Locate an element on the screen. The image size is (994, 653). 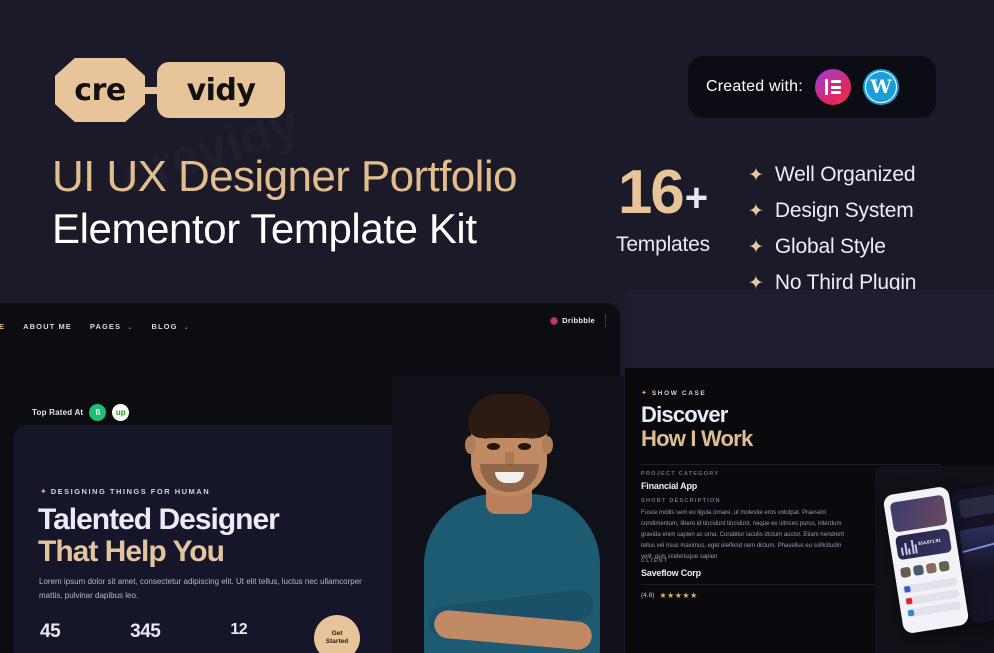
feature-label: Global Style is located at coordinates (830, 246).